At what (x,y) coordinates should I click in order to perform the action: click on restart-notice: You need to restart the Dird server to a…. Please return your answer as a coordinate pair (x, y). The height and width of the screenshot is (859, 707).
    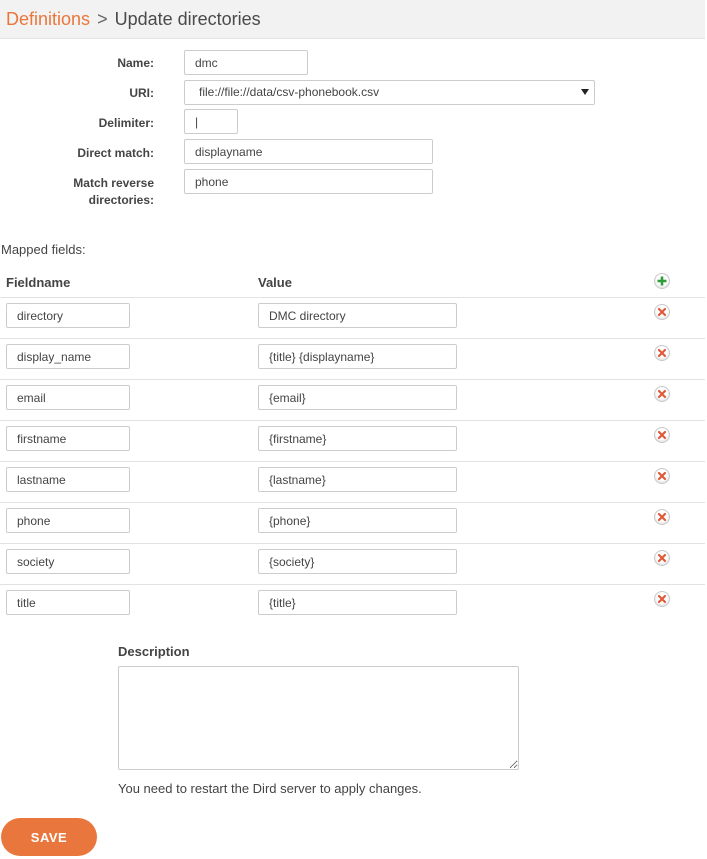
    Looking at the image, I should click on (270, 788).